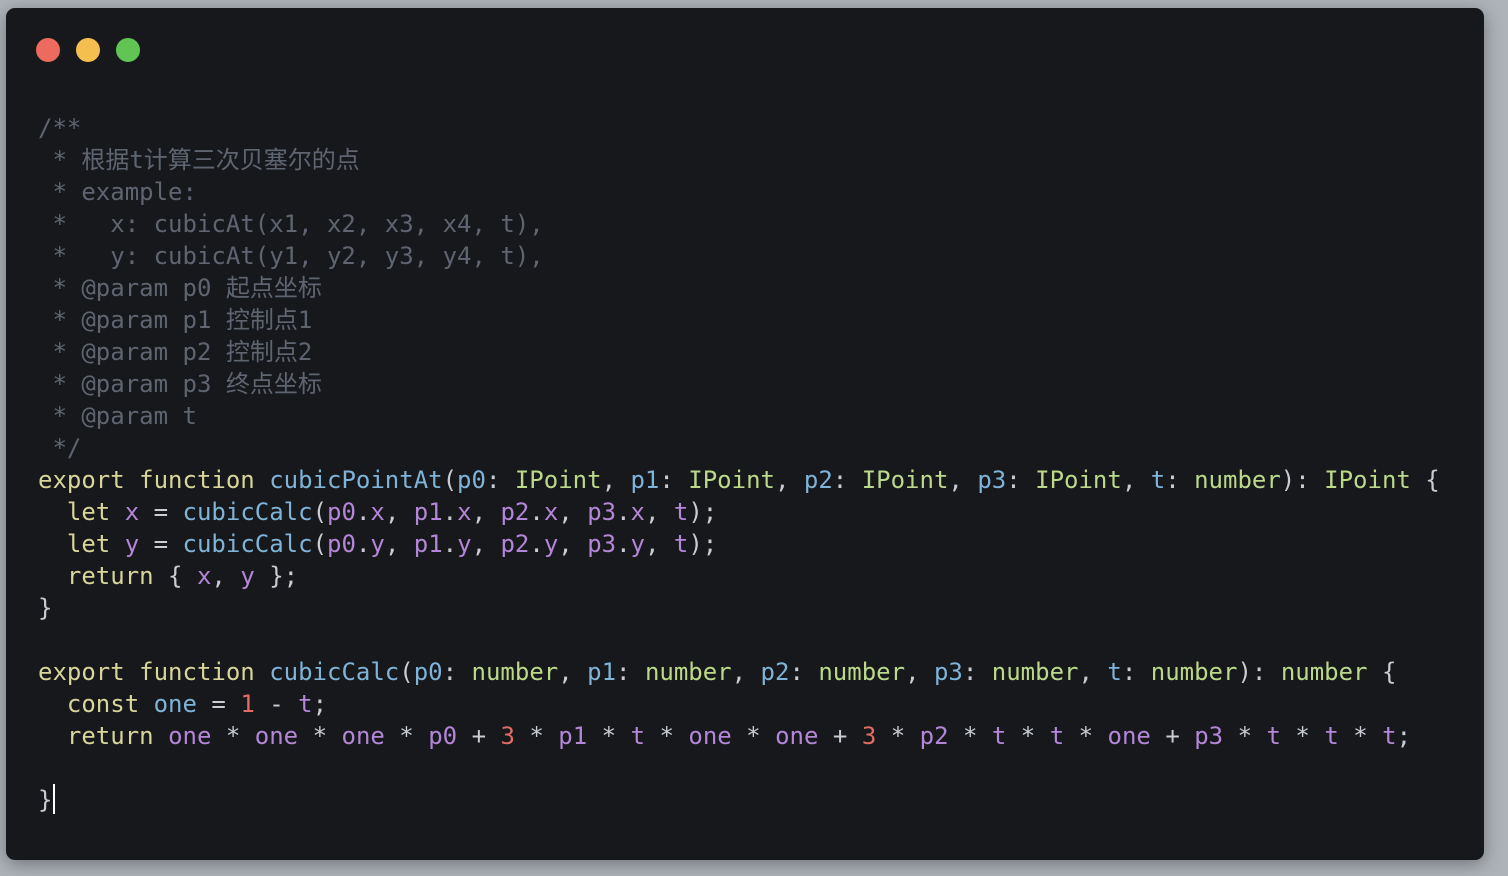  What do you see at coordinates (199, 160) in the screenshot?
I see `code-token: * 根据t计算三次贝塞尔的点` at bounding box center [199, 160].